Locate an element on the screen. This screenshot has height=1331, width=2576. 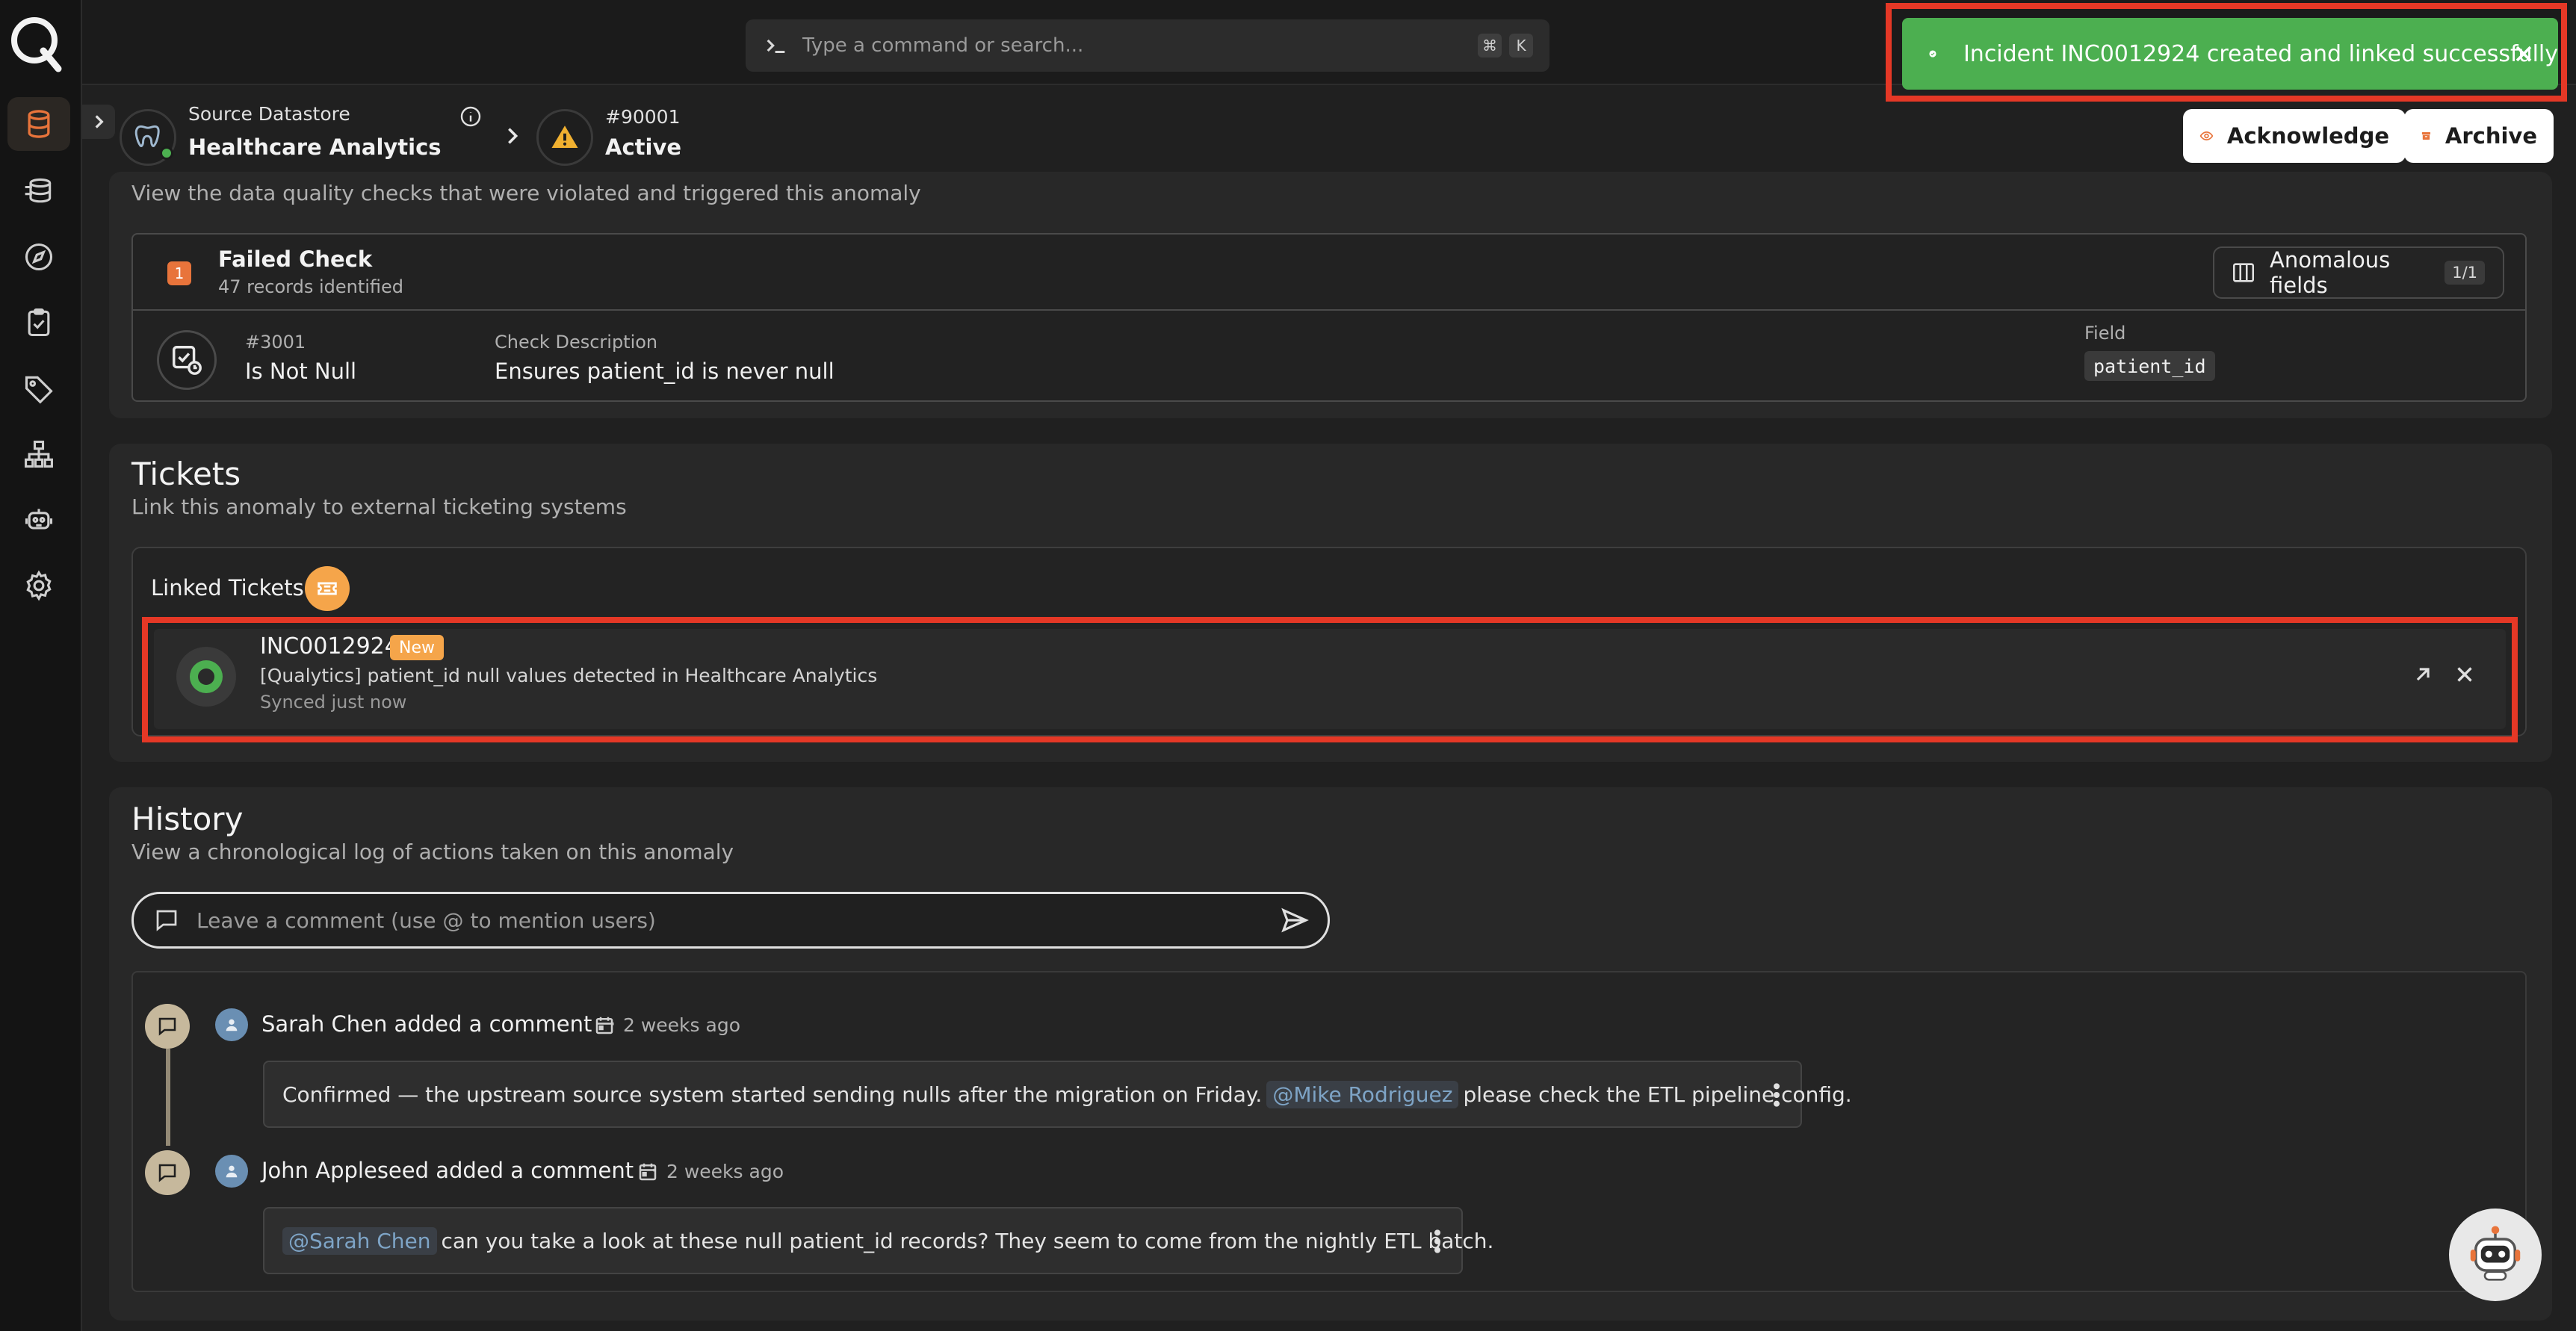
failed-count-badge: 1 is located at coordinates (179, 273).